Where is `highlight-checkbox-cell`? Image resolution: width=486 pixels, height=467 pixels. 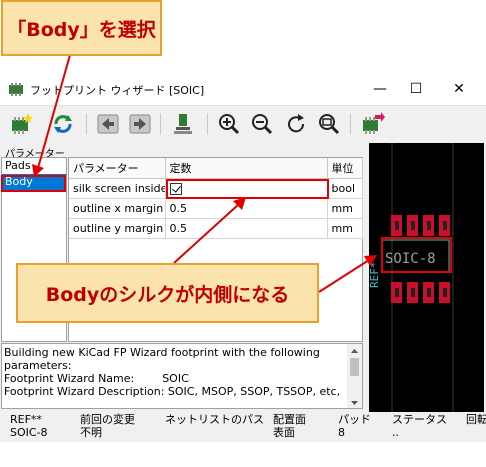
highlight-checkbox-cell is located at coordinates (247, 189).